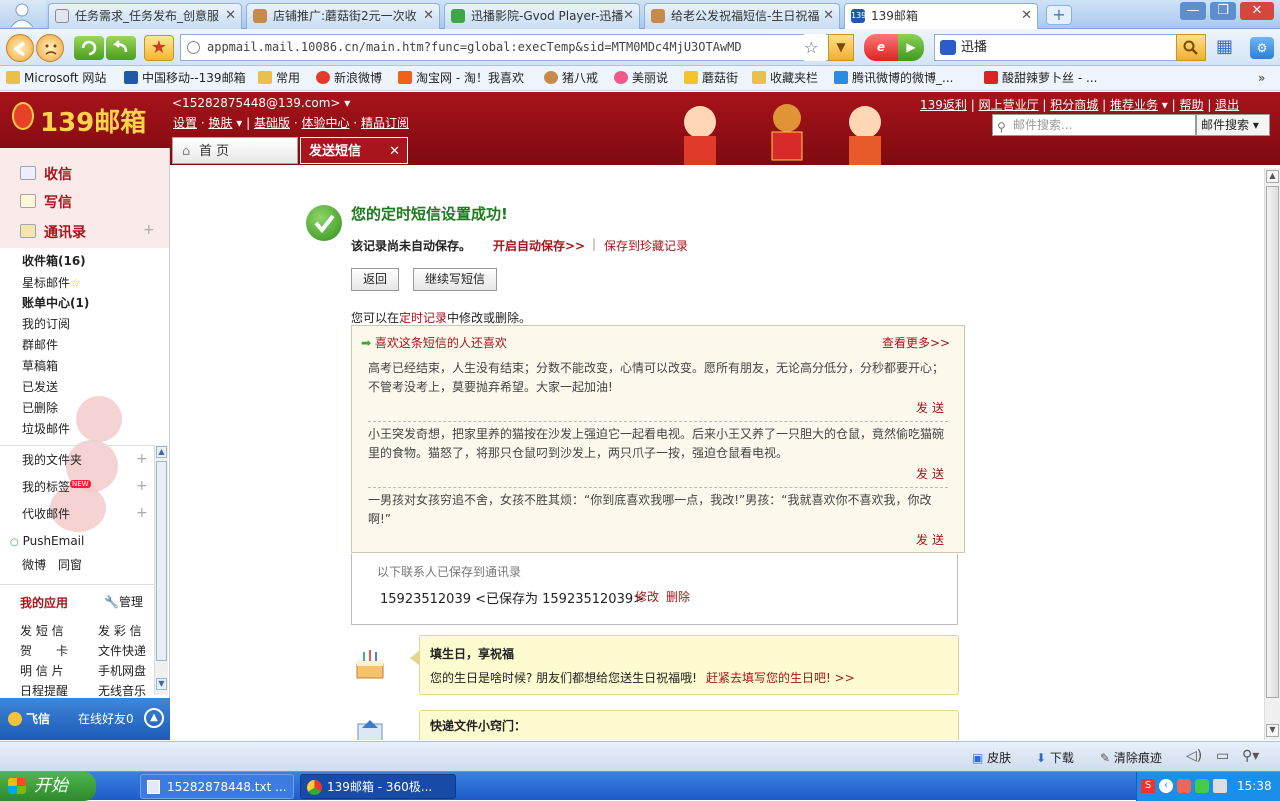 This screenshot has width=1280, height=801. I want to click on feixin-bar: 飞信 在线好友0 ▲, so click(85, 719).